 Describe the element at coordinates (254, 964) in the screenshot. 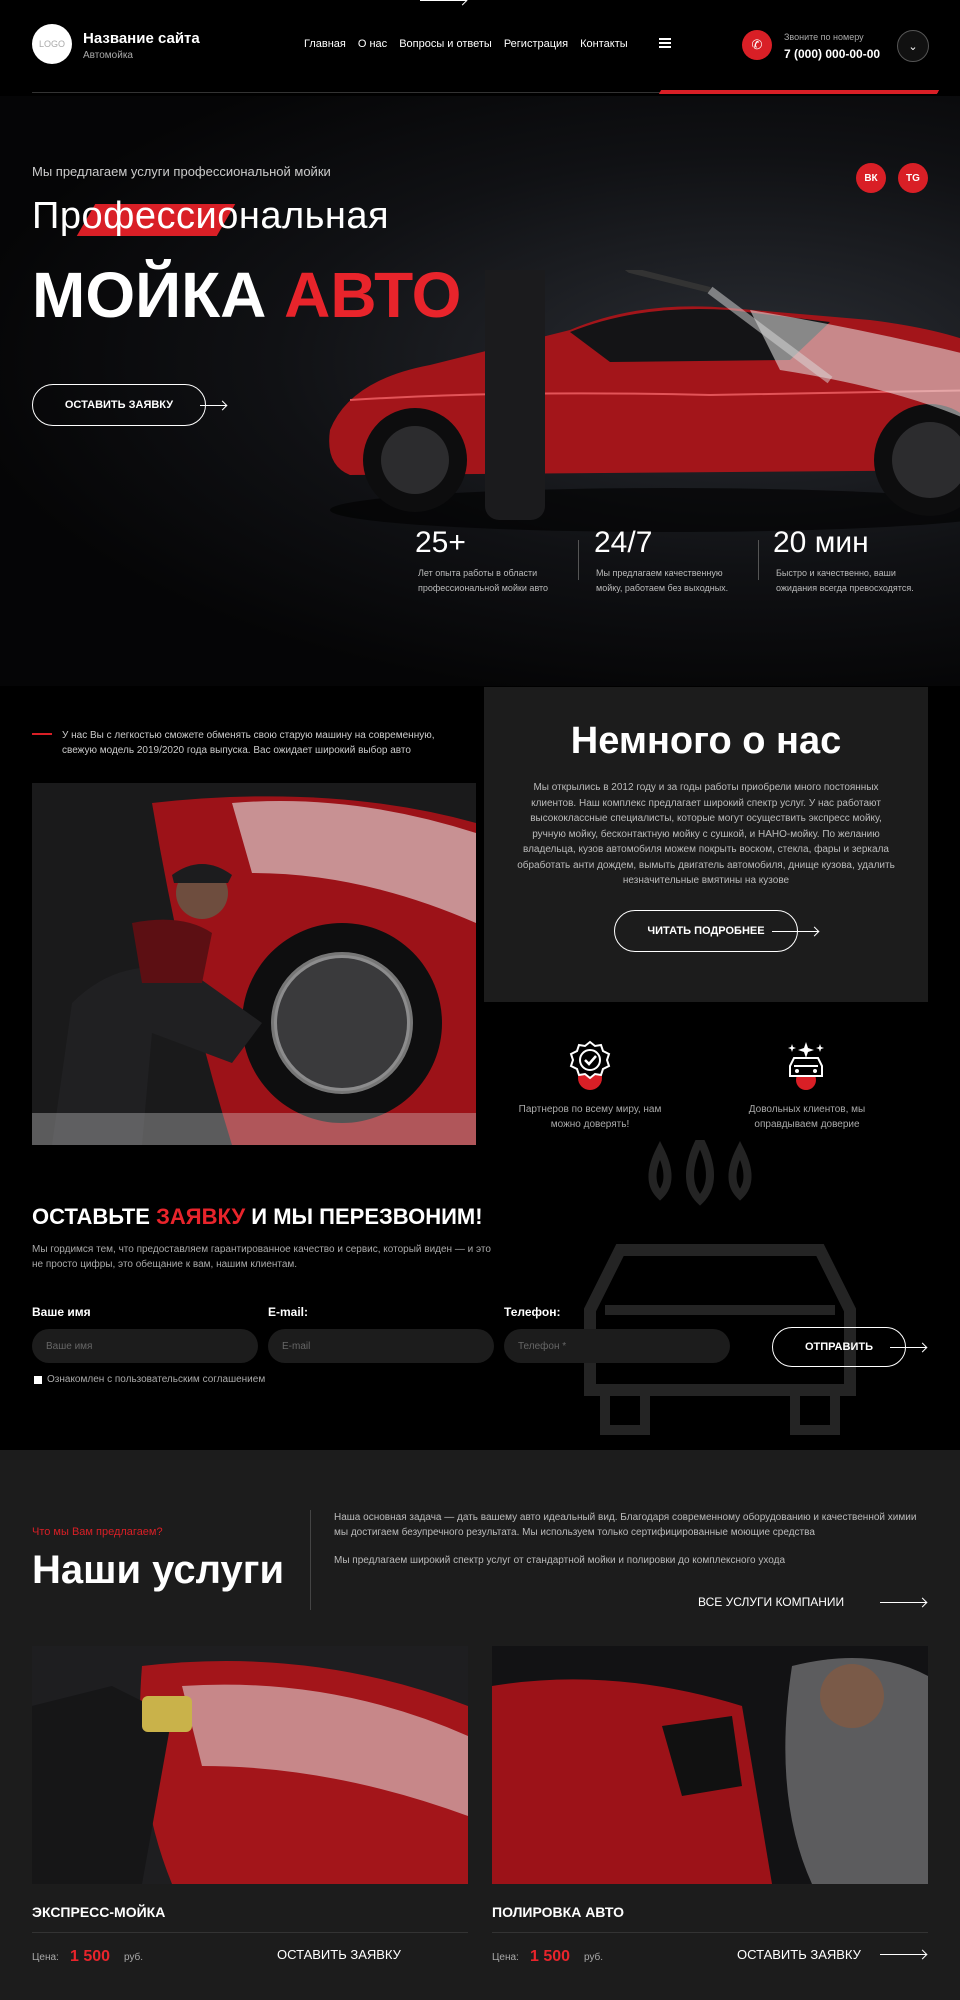

I see `about-photo` at that location.